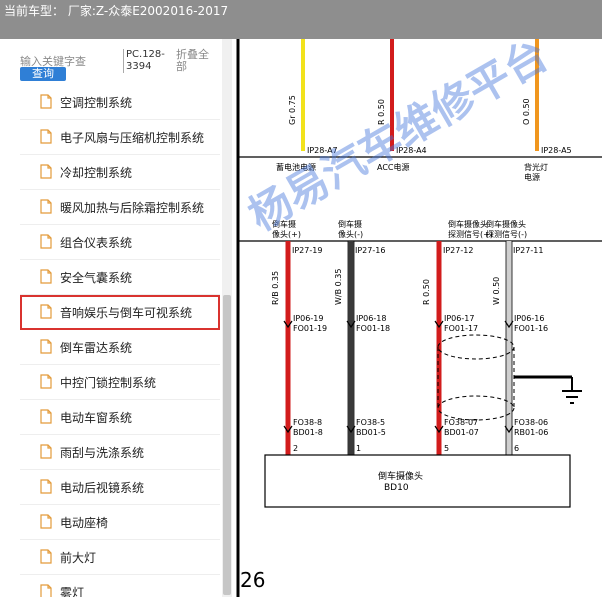 The image size is (602, 601). I want to click on connector-label: FO38-5, so click(370, 422).